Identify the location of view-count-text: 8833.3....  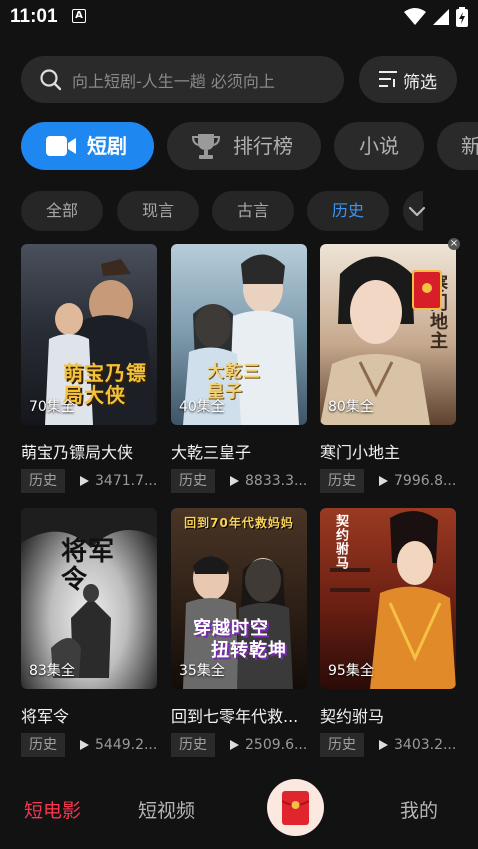
(276, 481).